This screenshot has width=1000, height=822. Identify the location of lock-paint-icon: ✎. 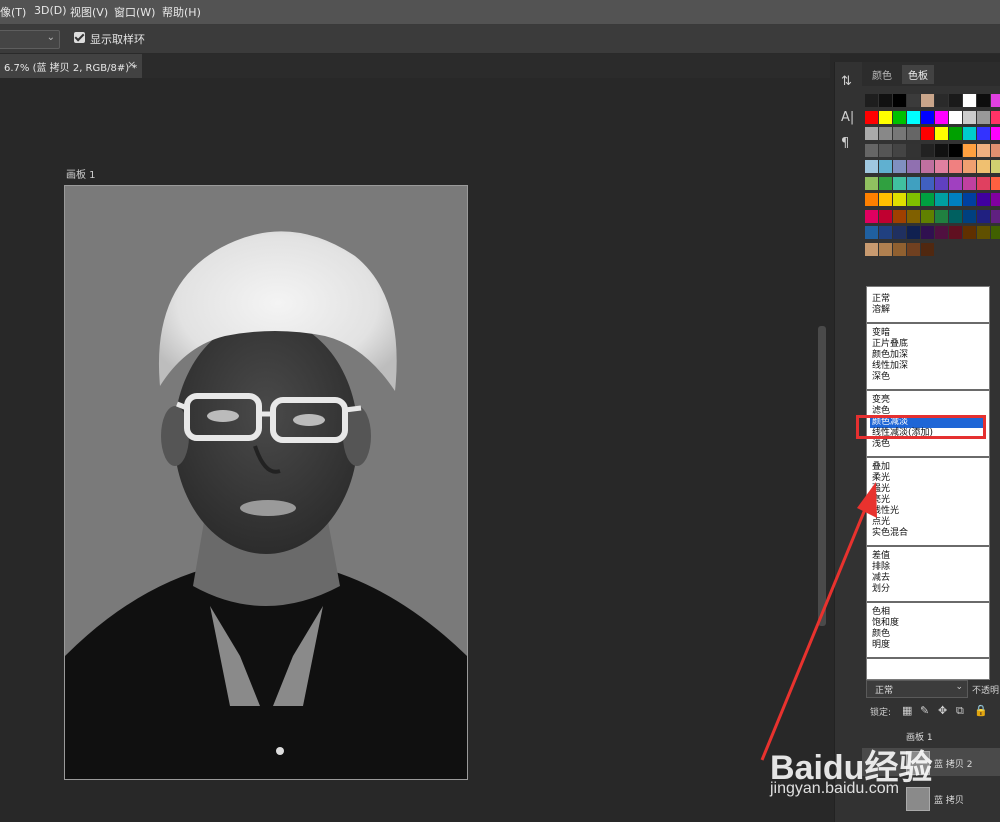
(924, 710).